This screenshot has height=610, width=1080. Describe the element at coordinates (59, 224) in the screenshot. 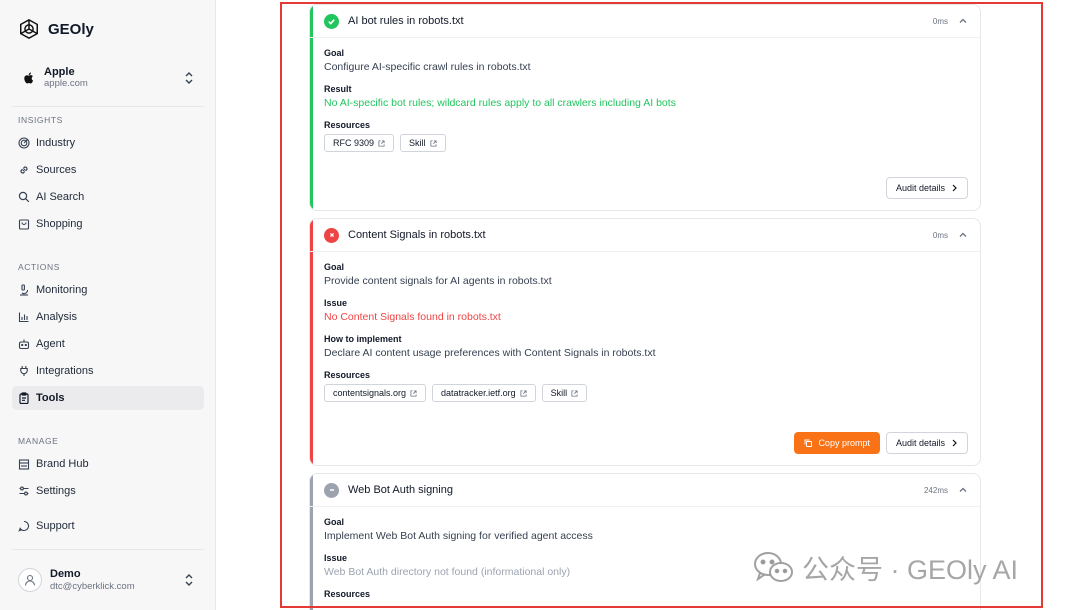

I see `sidebar-item-label: Shopping` at that location.